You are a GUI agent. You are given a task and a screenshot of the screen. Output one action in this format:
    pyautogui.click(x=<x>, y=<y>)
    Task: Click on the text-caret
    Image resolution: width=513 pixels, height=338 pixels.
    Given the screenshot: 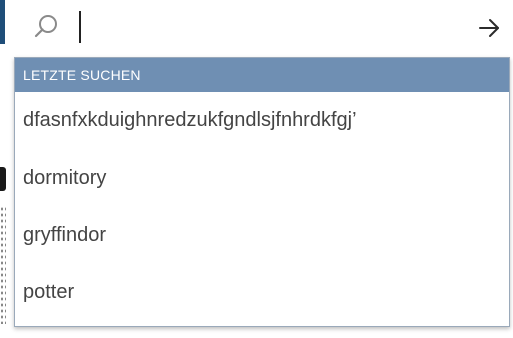 What is the action you would take?
    pyautogui.click(x=80, y=27)
    